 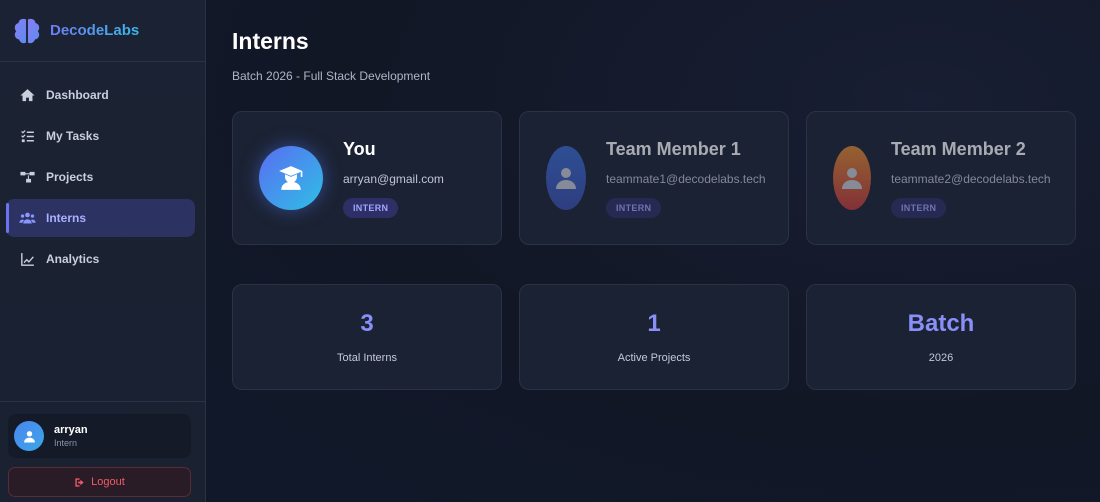 I want to click on sidebar-item-interns: Interns, so click(x=100, y=218).